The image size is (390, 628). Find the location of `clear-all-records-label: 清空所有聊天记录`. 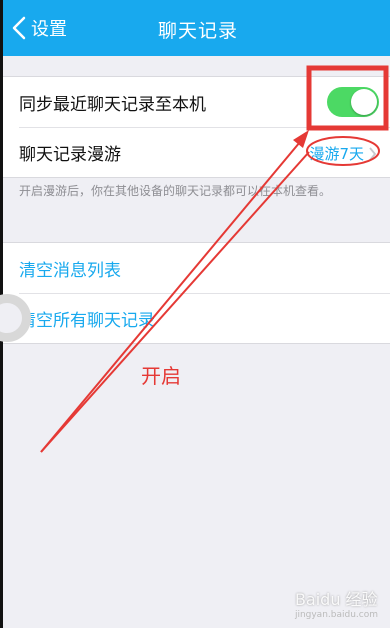

clear-all-records-label: 清空所有聊天记录 is located at coordinates (87, 321).